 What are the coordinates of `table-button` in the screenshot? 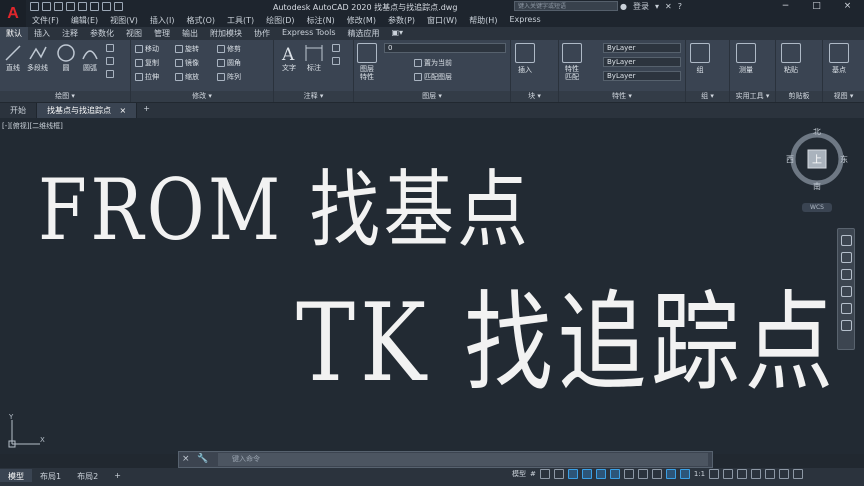 It's located at (336, 61).